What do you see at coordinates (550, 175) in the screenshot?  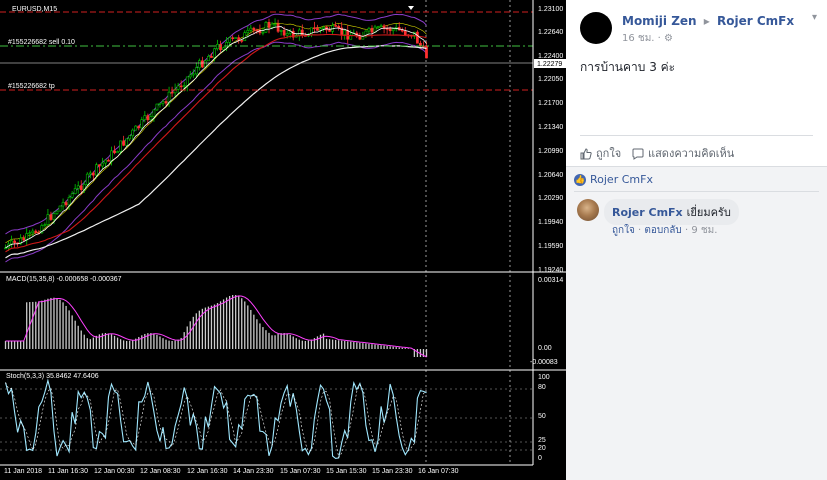 I see `price-tick: 1.20640` at bounding box center [550, 175].